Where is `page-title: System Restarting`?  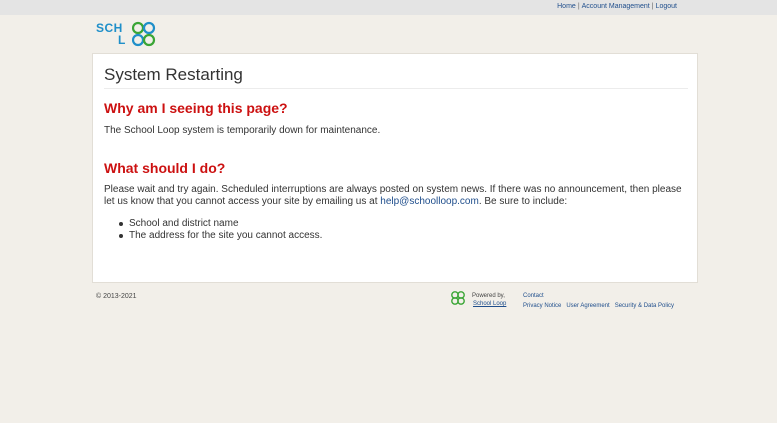 page-title: System Restarting is located at coordinates (173, 74).